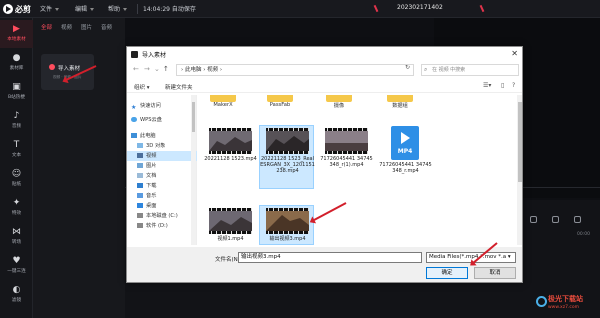  I want to click on timeline-time: 00:00, so click(583, 234).